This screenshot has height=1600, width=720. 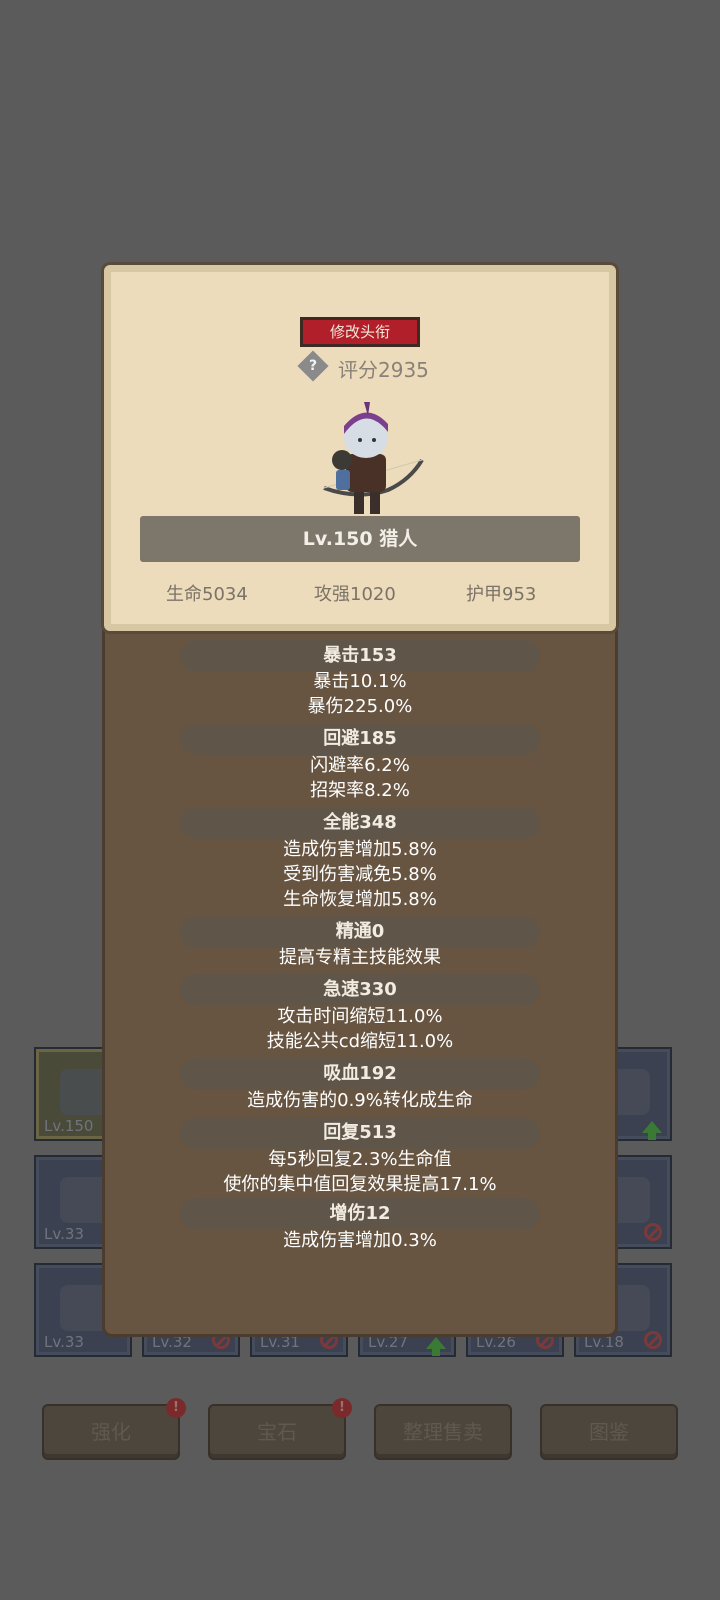 What do you see at coordinates (360, 899) in the screenshot?
I see `stat-line: 生命恢复增加5.8%` at bounding box center [360, 899].